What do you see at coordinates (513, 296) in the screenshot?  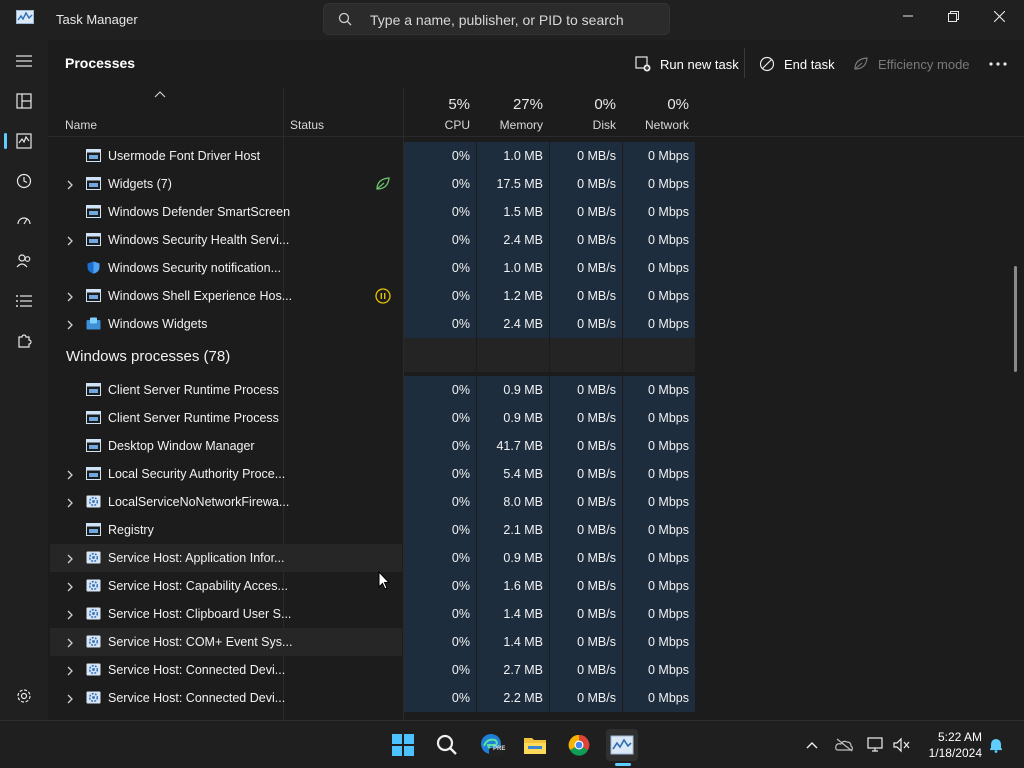 I see `memory-value: 1.2 MB` at bounding box center [513, 296].